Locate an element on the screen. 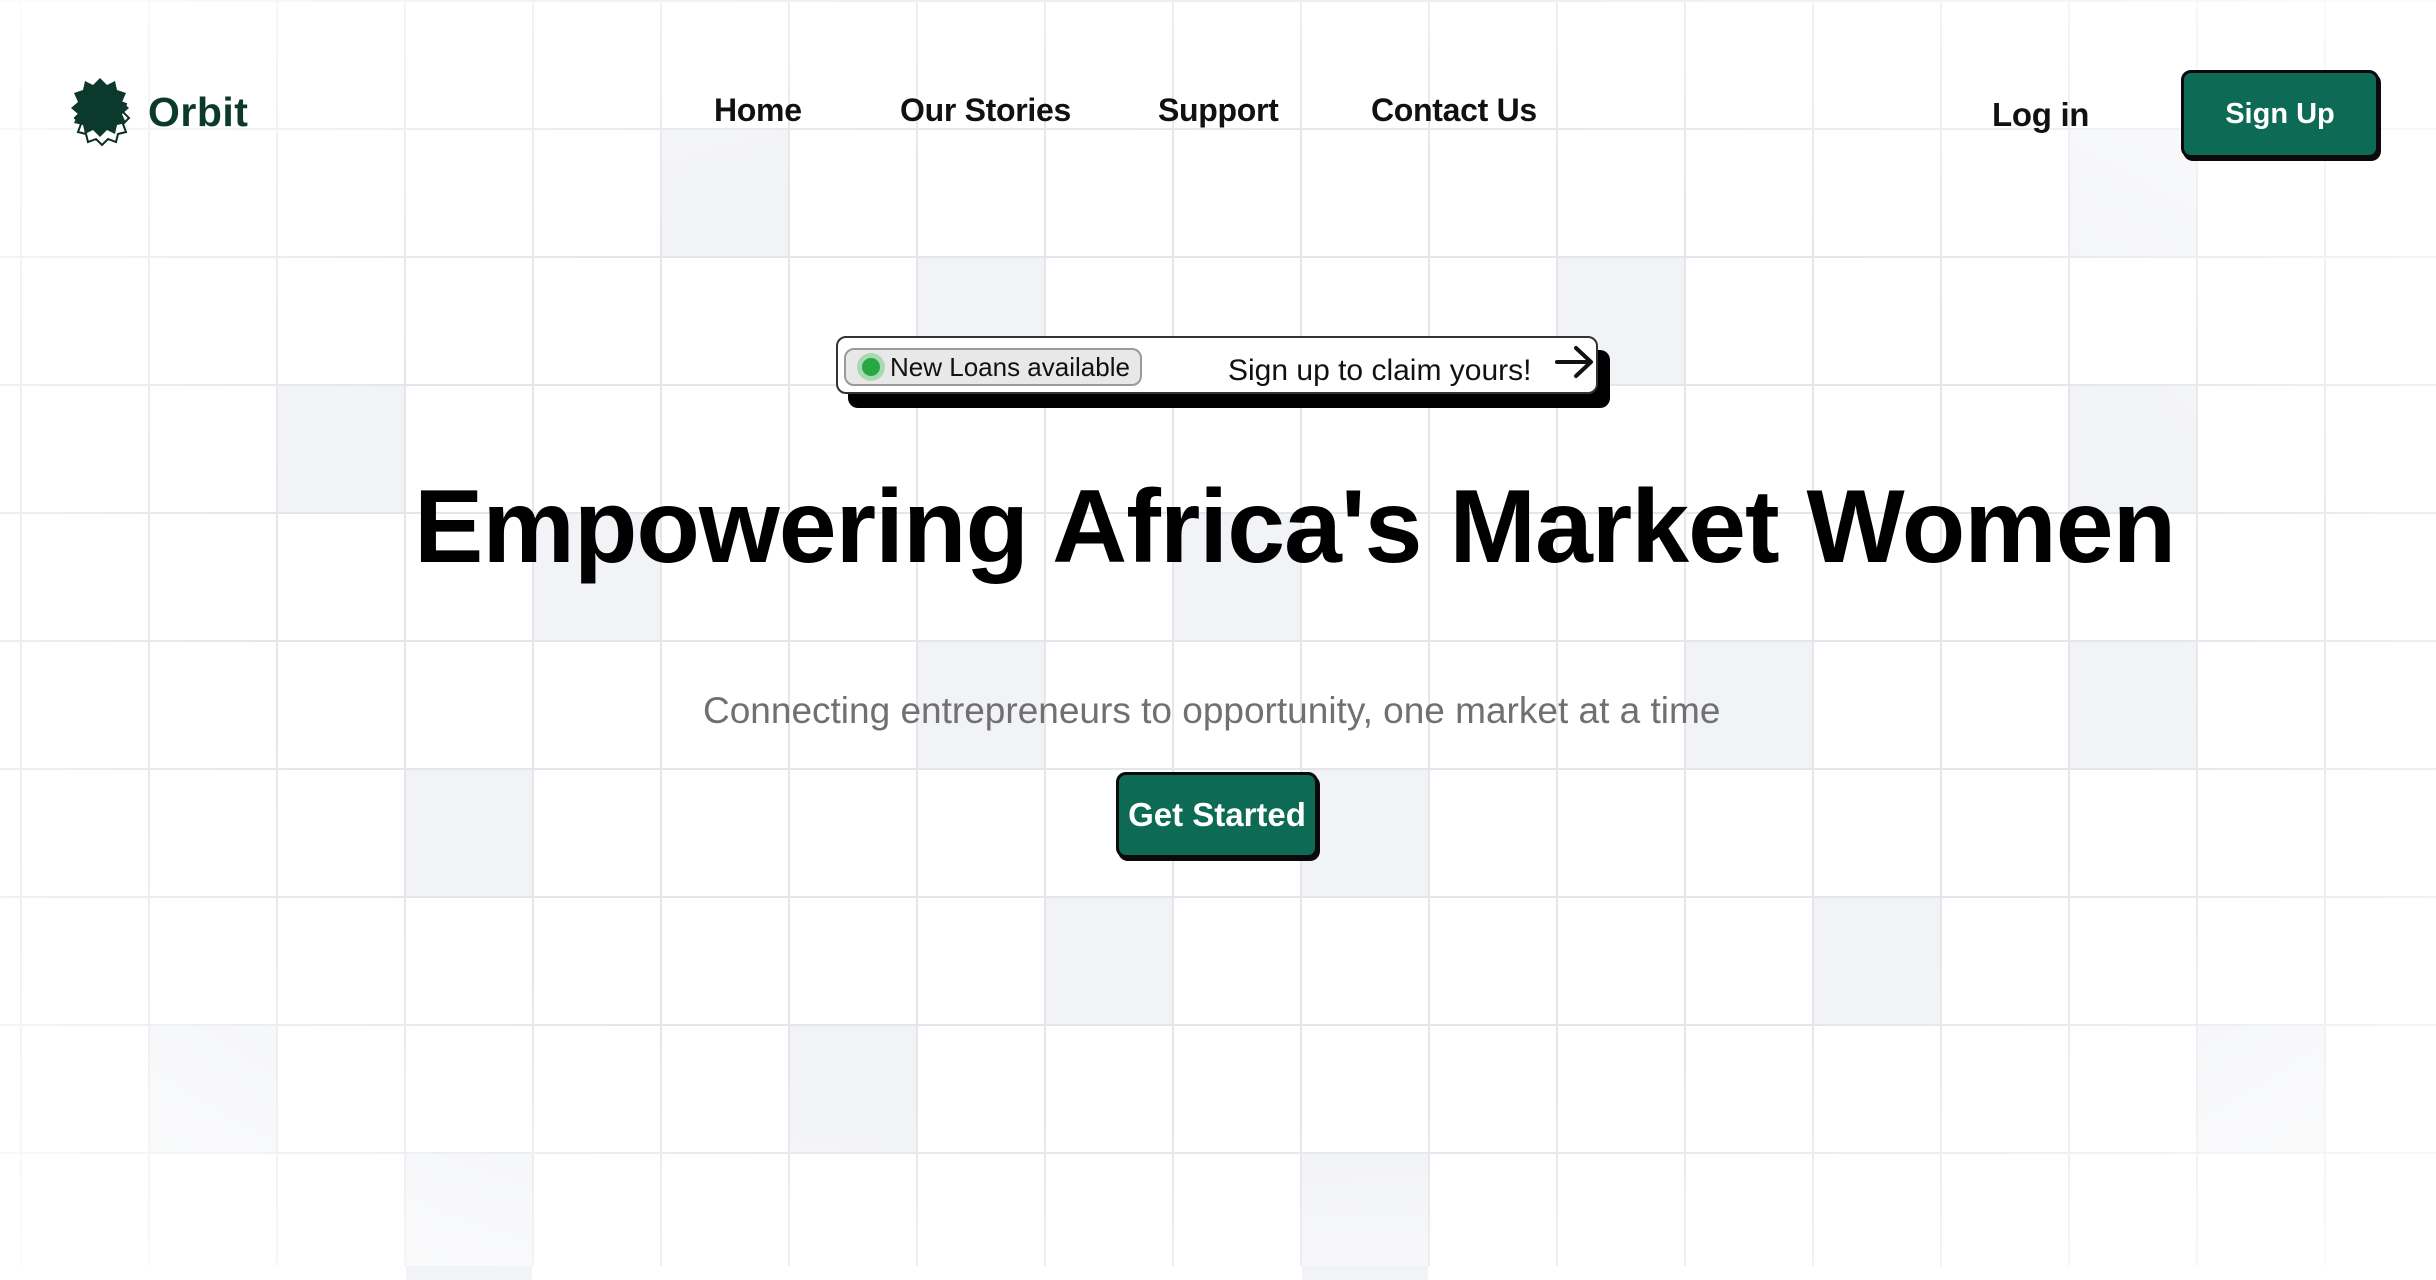 This screenshot has width=2436, height=1280. login-link: Log in is located at coordinates (2040, 115).